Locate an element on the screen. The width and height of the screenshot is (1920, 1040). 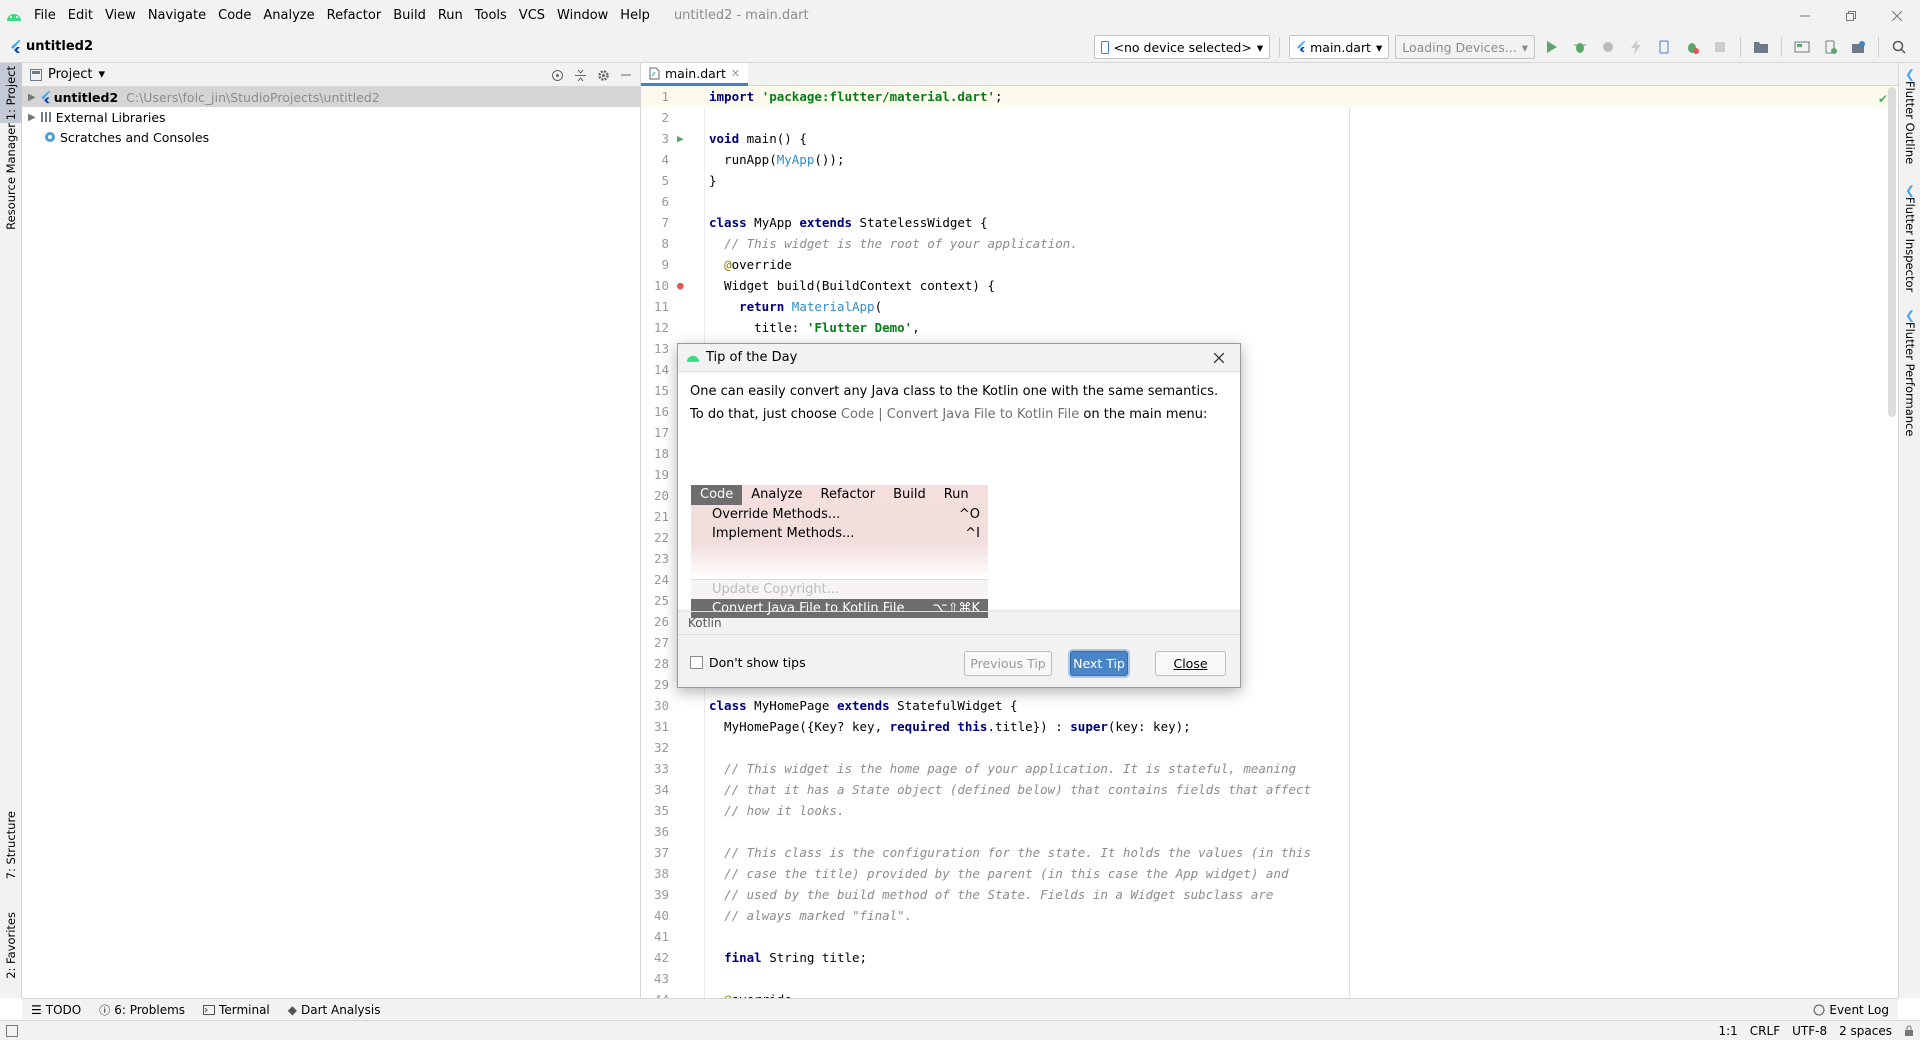
code-line: 42 final String title; is located at coordinates (1269, 957).